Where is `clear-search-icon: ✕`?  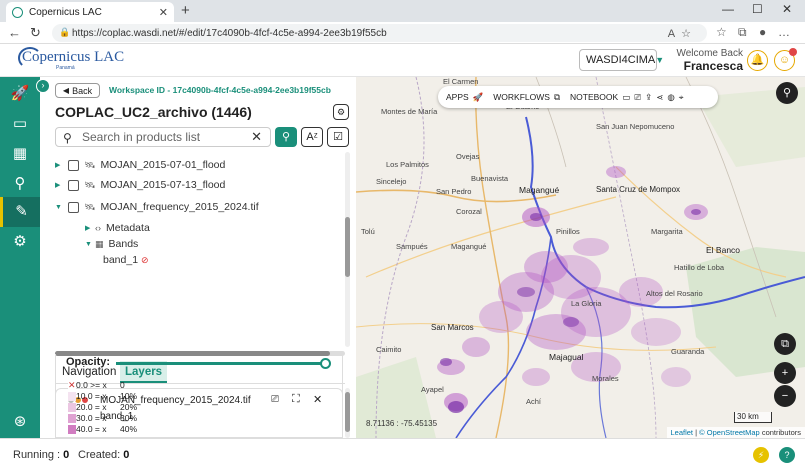 clear-search-icon: ✕ is located at coordinates (256, 137).